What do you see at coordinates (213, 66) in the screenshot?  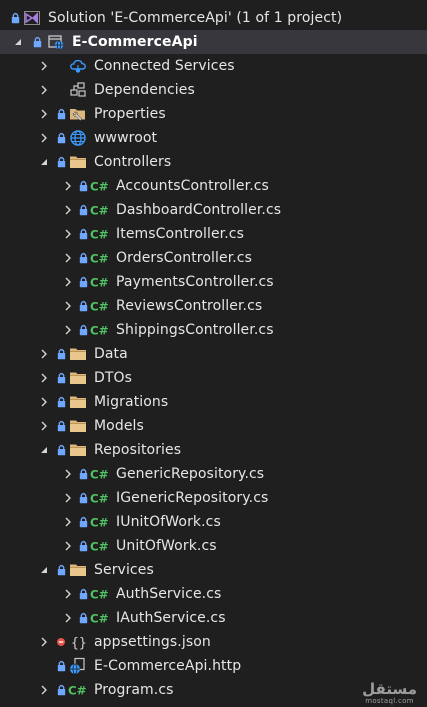 I see `connected-services-node: Connected Services` at bounding box center [213, 66].